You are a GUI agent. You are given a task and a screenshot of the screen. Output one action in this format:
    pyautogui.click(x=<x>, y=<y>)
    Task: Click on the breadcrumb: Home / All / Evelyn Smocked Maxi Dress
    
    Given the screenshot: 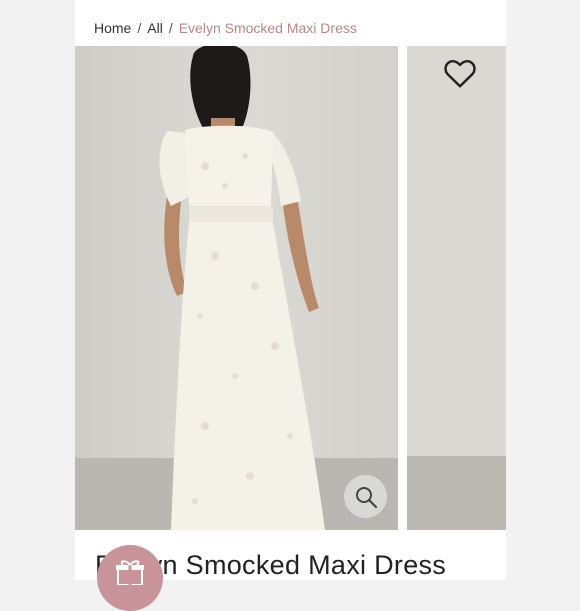 What is the action you would take?
    pyautogui.click(x=225, y=28)
    